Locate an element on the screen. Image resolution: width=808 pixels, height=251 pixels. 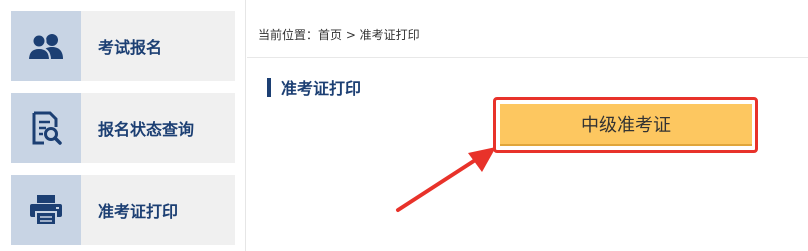
users-icon is located at coordinates (46, 46).